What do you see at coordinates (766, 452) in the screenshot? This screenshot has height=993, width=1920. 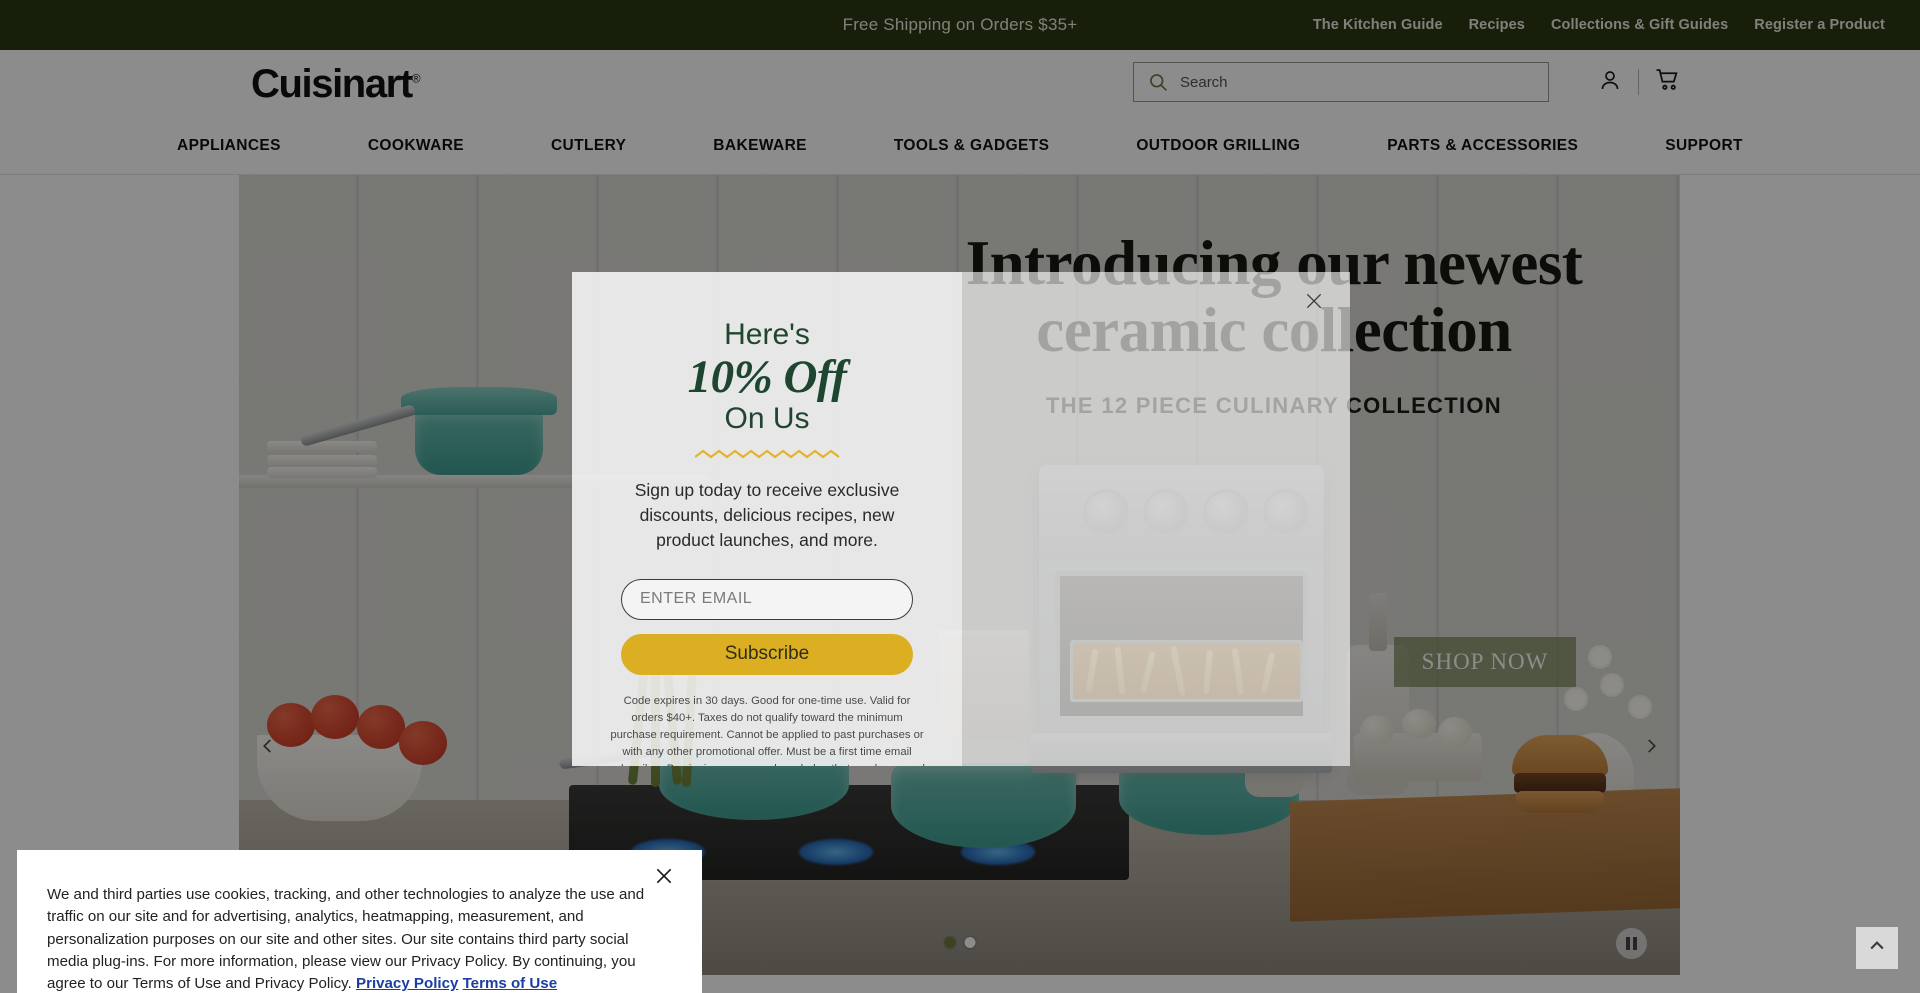 I see `squiggle-divider-icon` at bounding box center [766, 452].